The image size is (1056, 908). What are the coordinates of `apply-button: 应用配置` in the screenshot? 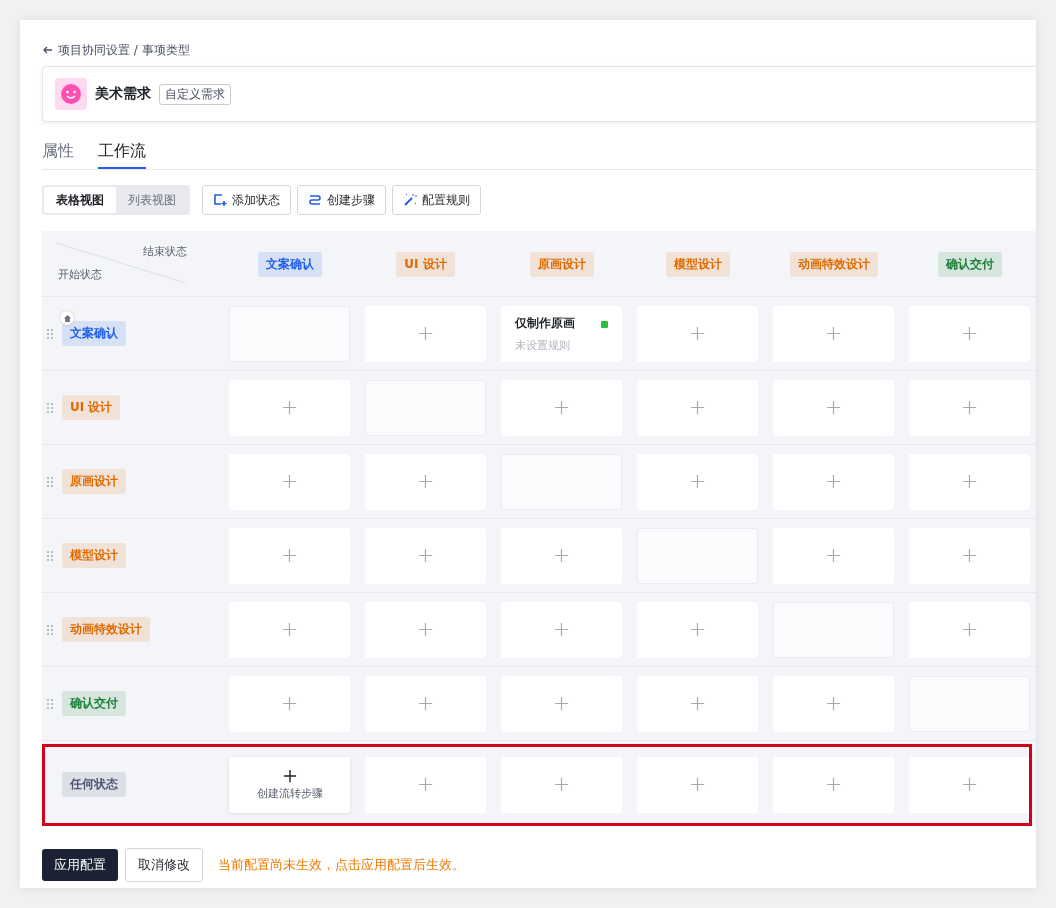 It's located at (80, 865).